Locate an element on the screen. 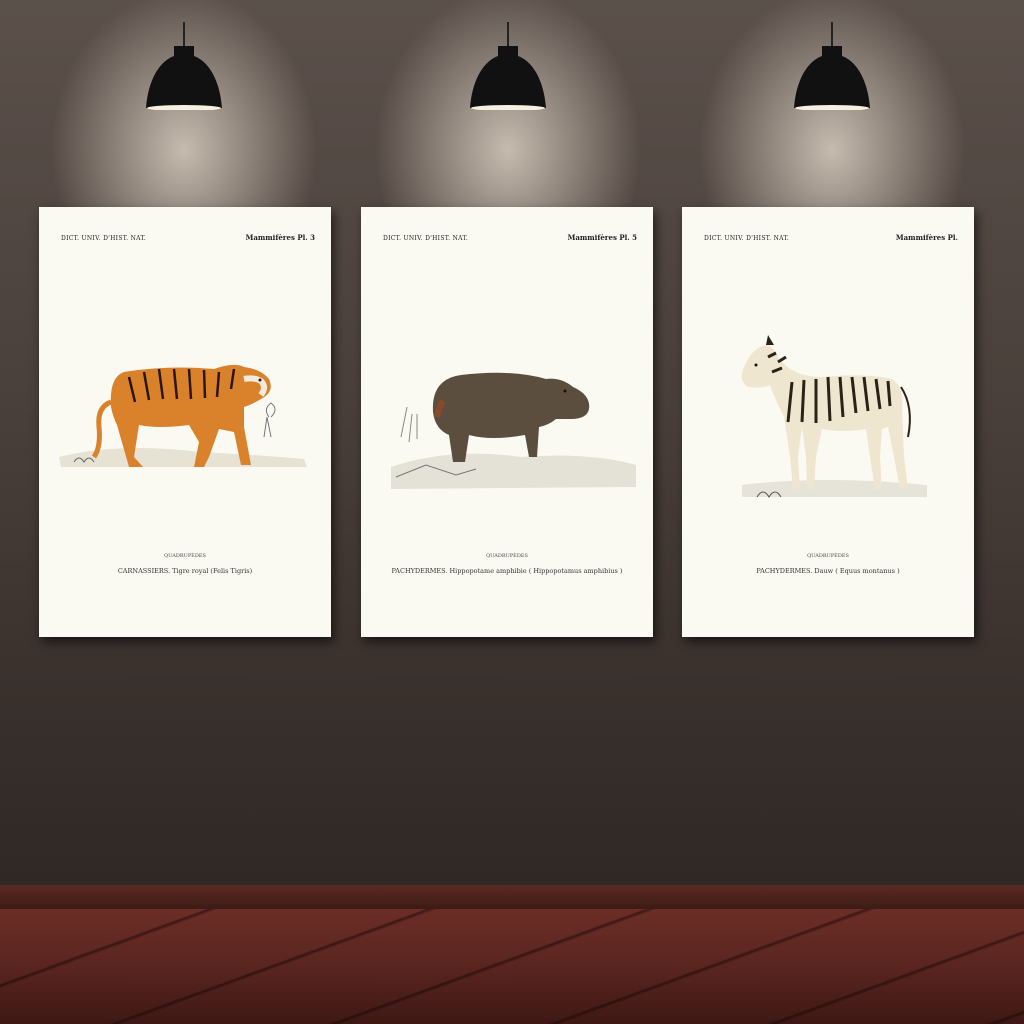 The image size is (1024, 1024). hippopotamus-illustration is located at coordinates (513, 430).